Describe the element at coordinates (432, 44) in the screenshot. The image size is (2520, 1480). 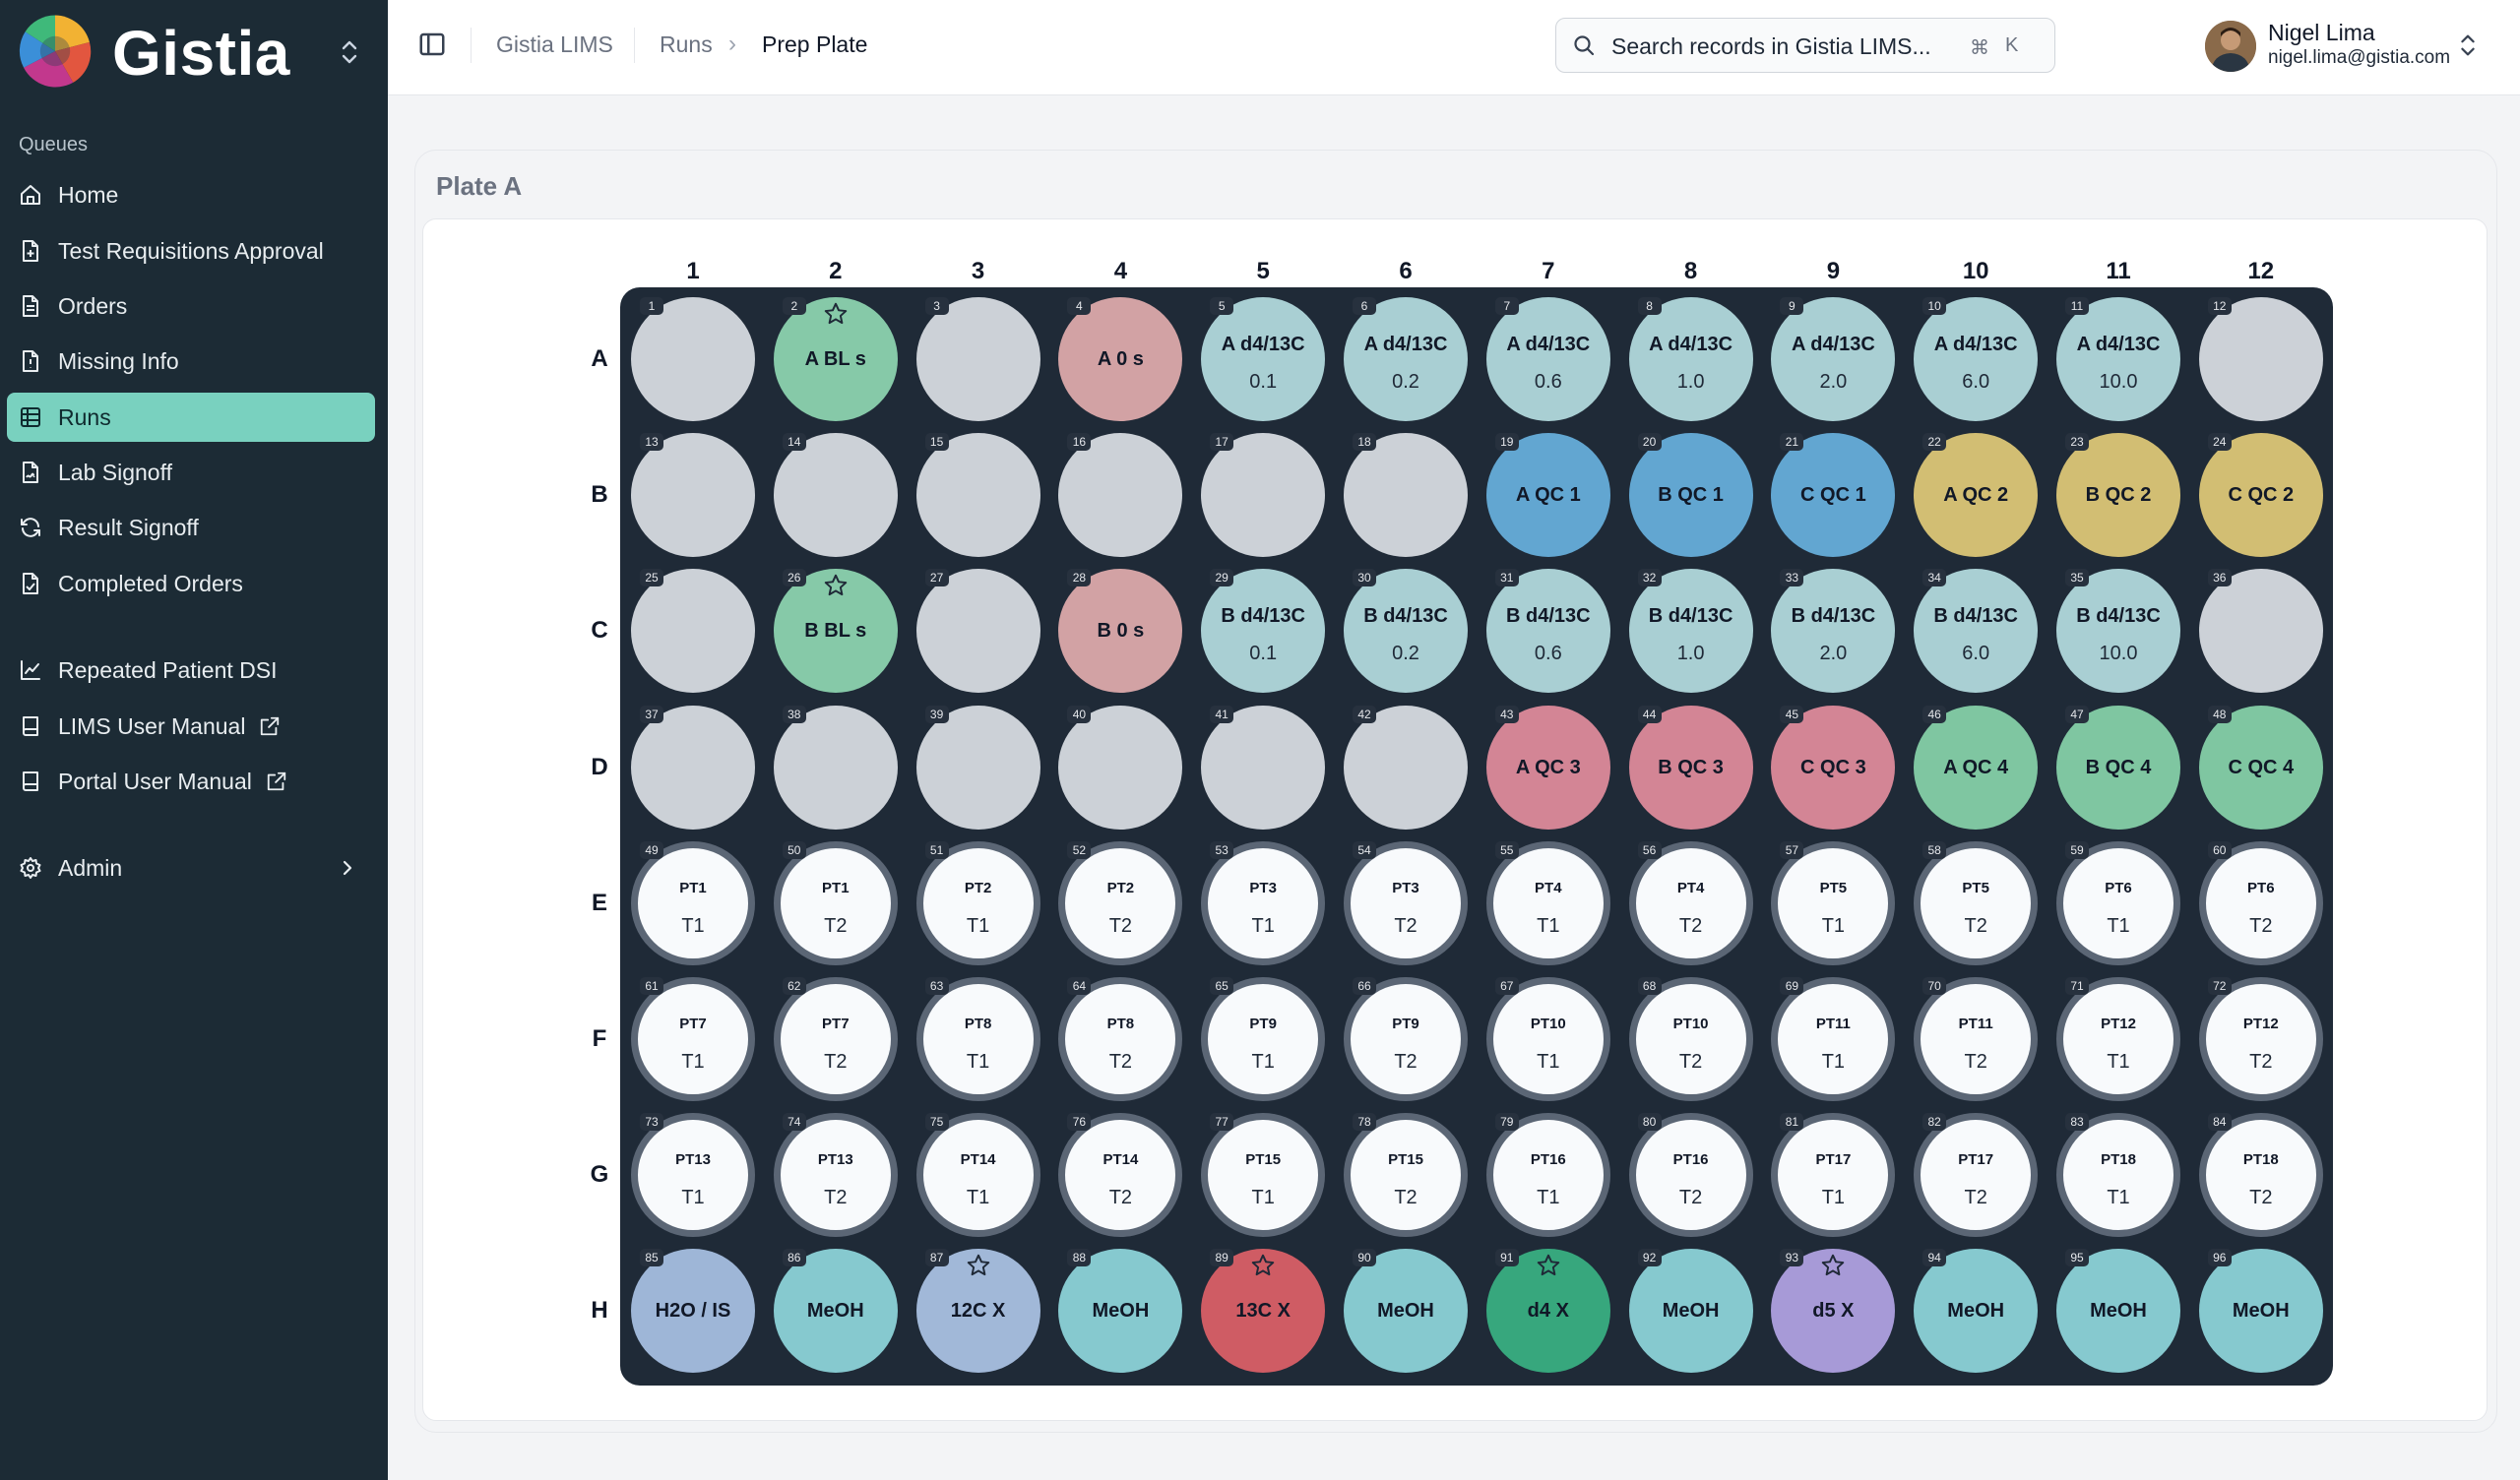
I see `sidebar-toggle-icon` at that location.